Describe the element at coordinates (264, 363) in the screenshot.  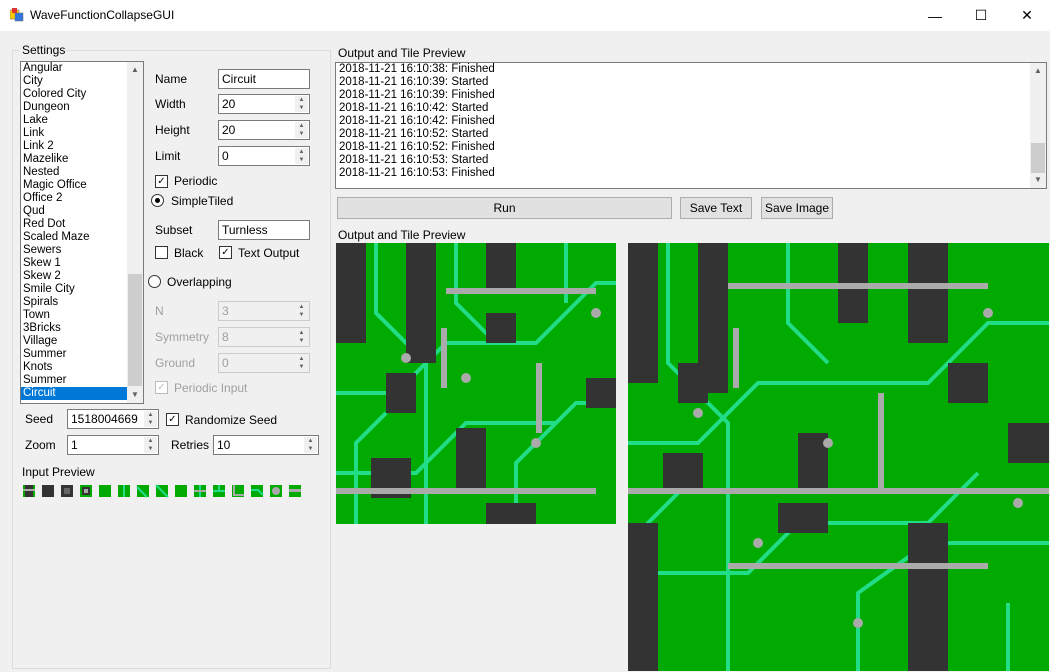
I see `ground-stepper: 0 ▲ ▼` at that location.